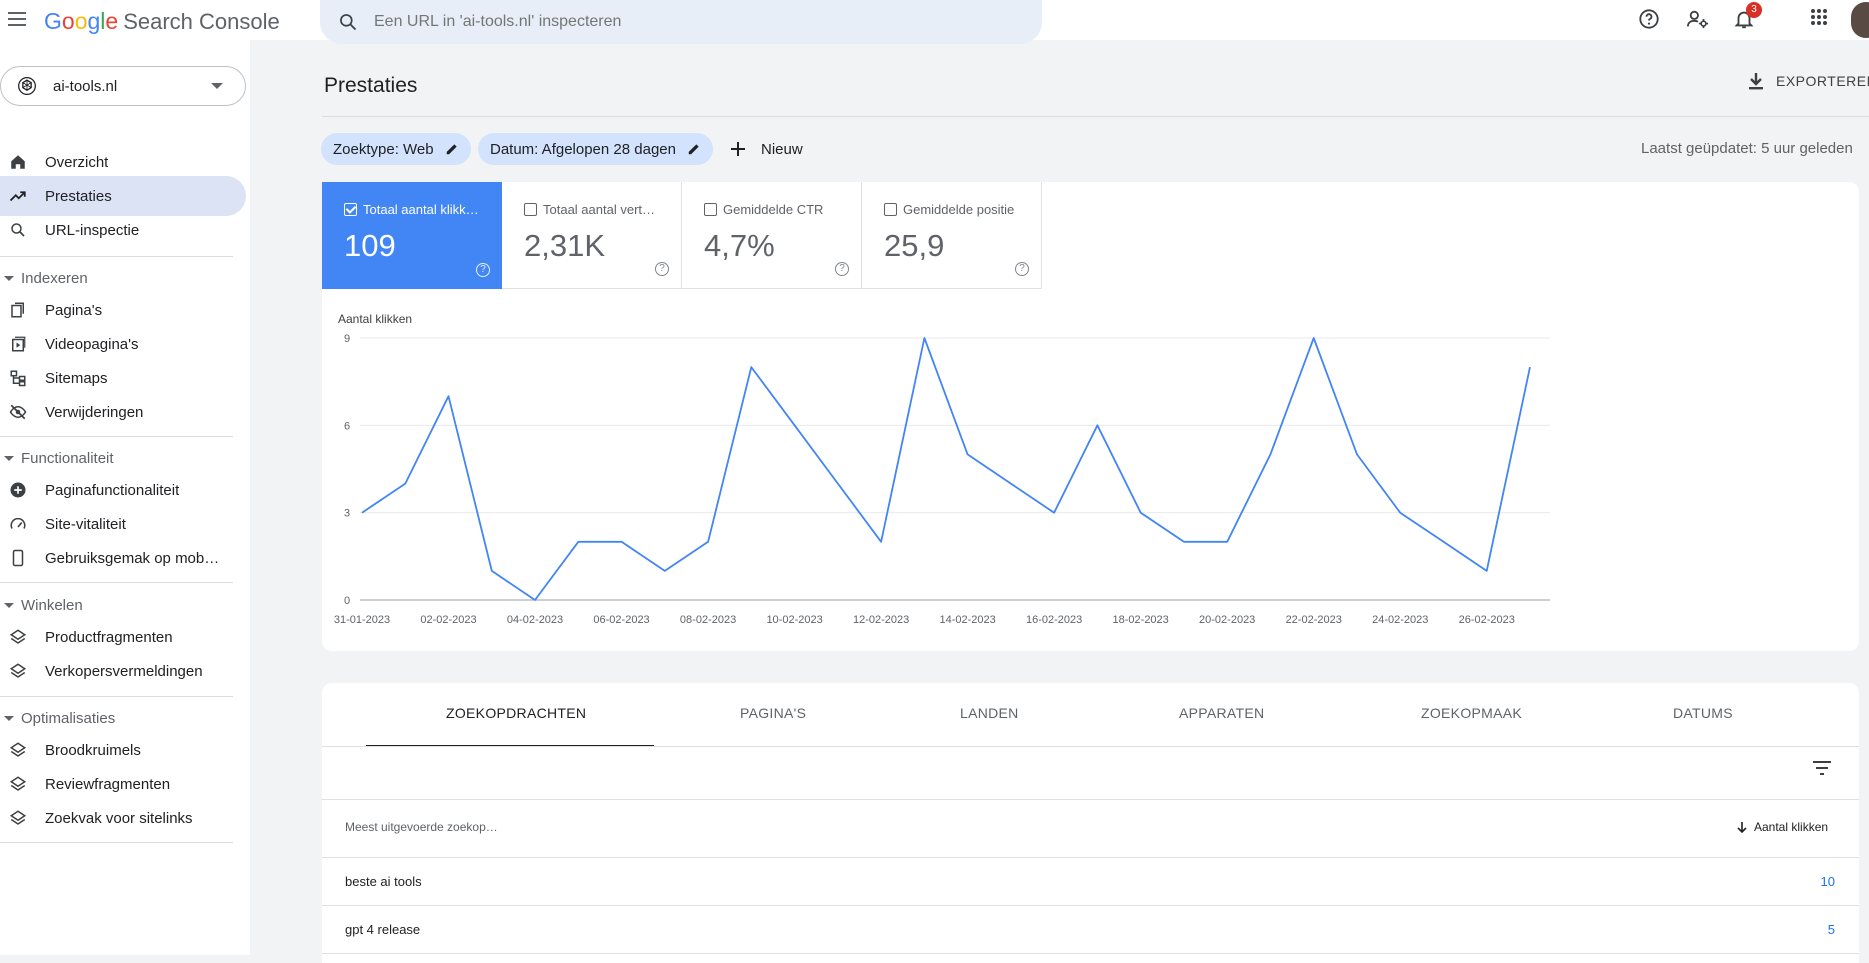 Image resolution: width=1869 pixels, height=963 pixels. What do you see at coordinates (73, 310) in the screenshot?
I see `sidebar-item-label: Pagina's` at bounding box center [73, 310].